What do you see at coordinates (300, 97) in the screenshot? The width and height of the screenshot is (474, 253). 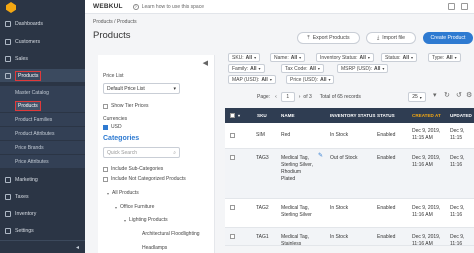 I see `next-page-icon: ›` at bounding box center [300, 97].